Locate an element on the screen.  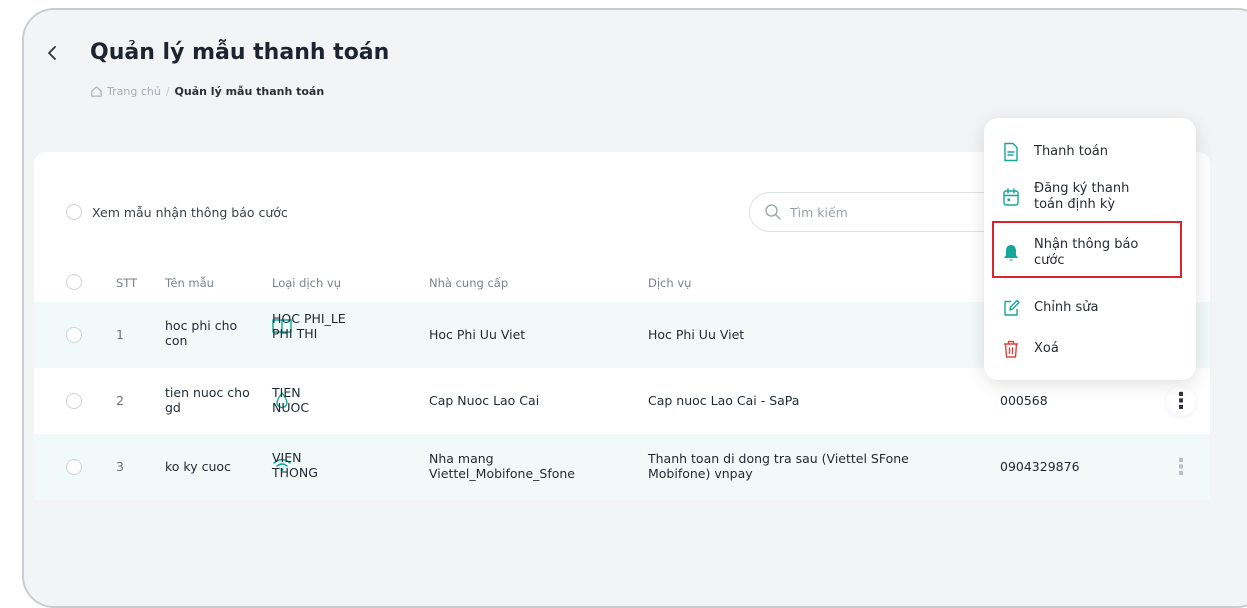
menu-item-delete: Xoá is located at coordinates (1090, 349).